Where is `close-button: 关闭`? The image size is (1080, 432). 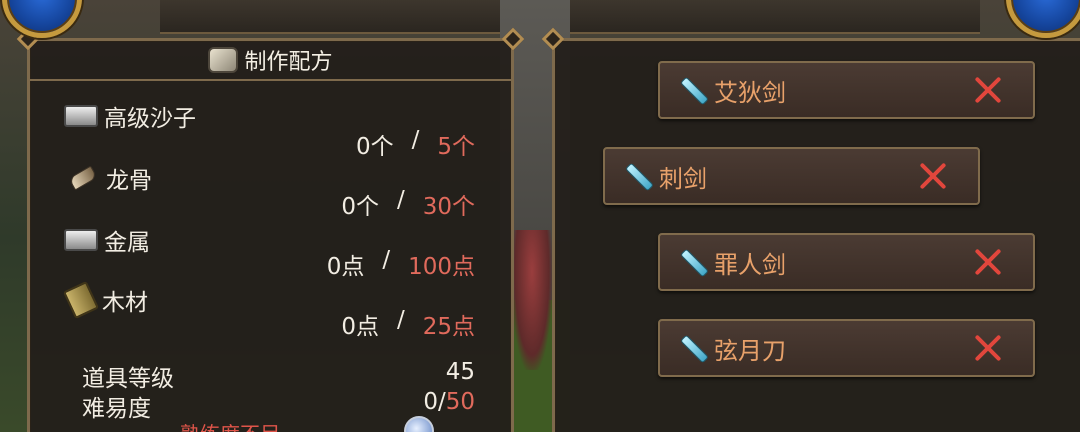 close-button: 关闭 is located at coordinates (1043, 19).